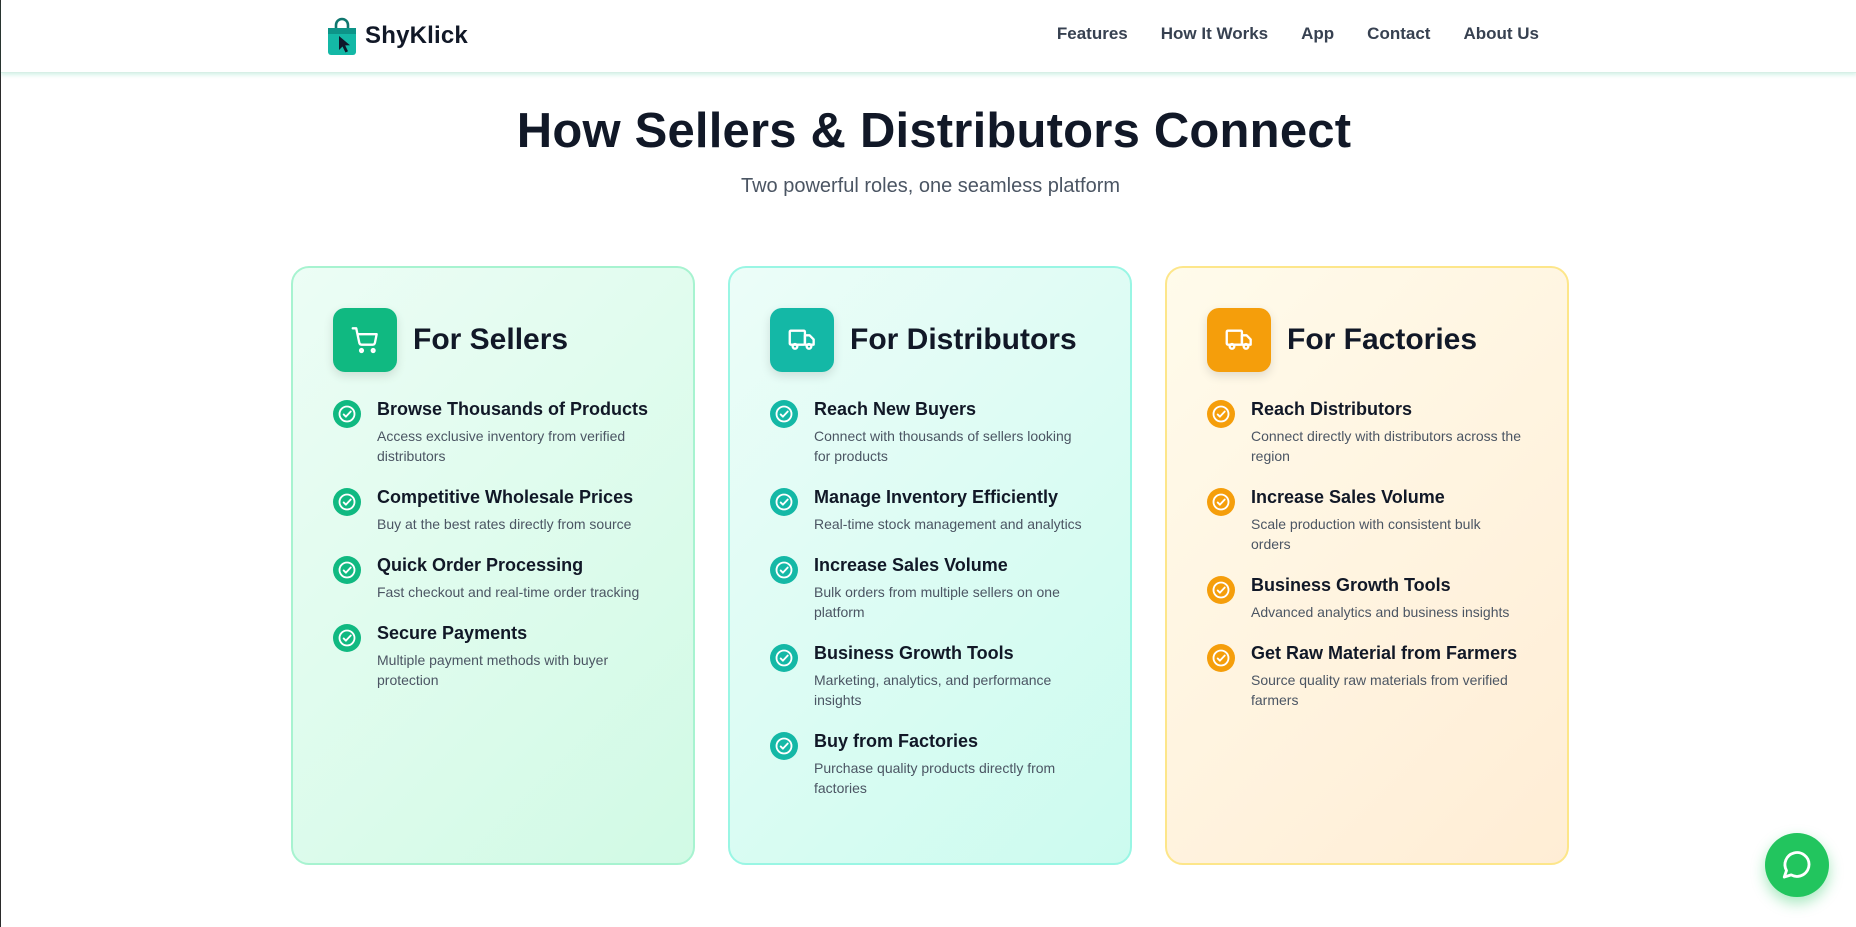  Describe the element at coordinates (416, 35) in the screenshot. I see `brand-name: ShyKlick` at that location.